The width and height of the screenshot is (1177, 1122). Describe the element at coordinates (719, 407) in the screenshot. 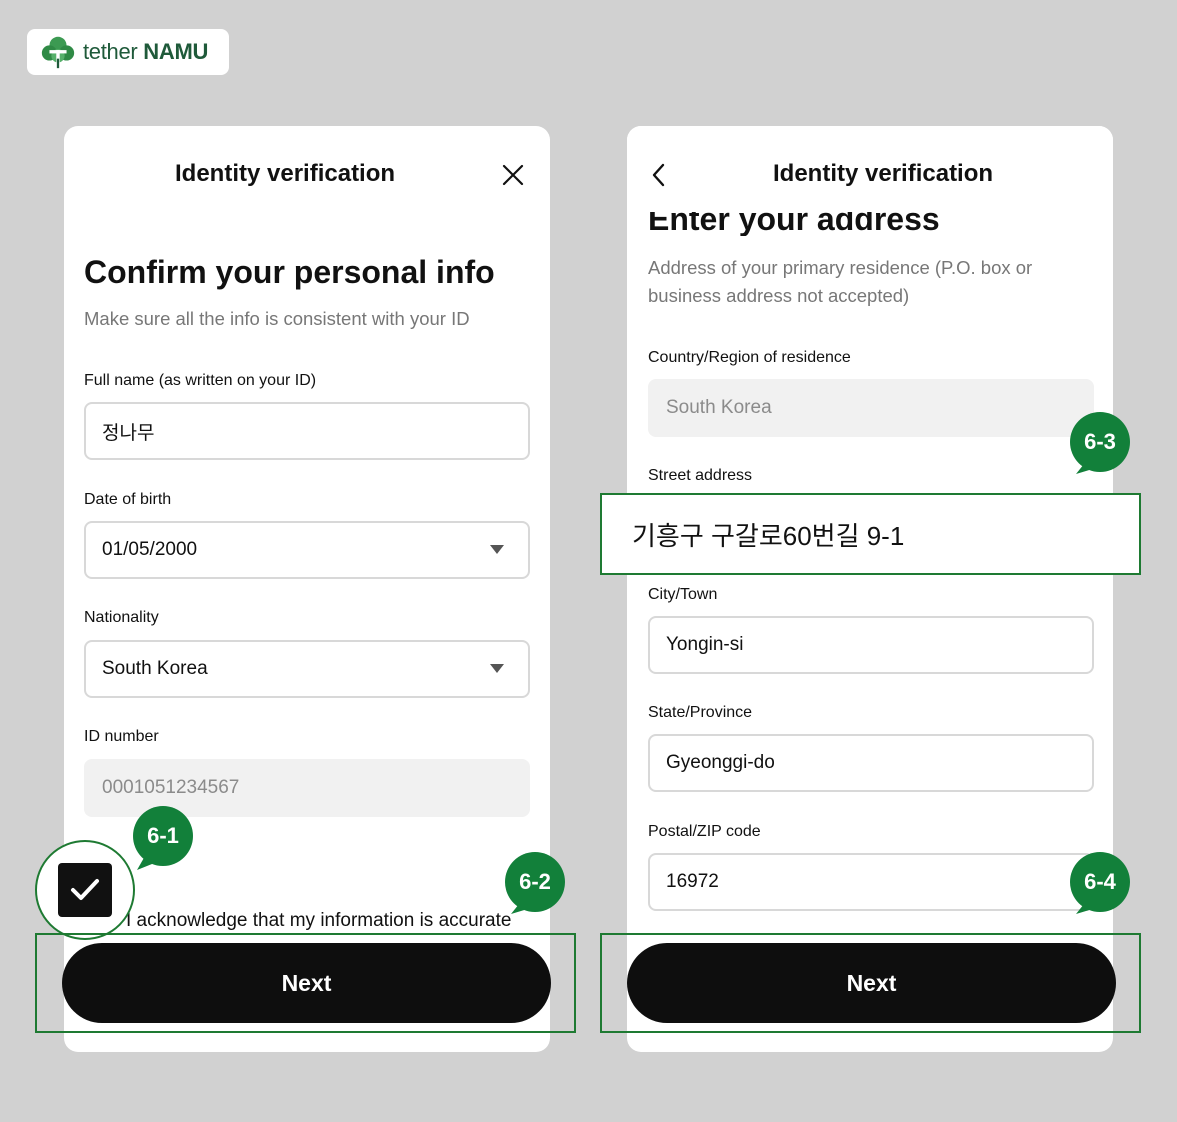

I see `country-value: South Korea` at that location.